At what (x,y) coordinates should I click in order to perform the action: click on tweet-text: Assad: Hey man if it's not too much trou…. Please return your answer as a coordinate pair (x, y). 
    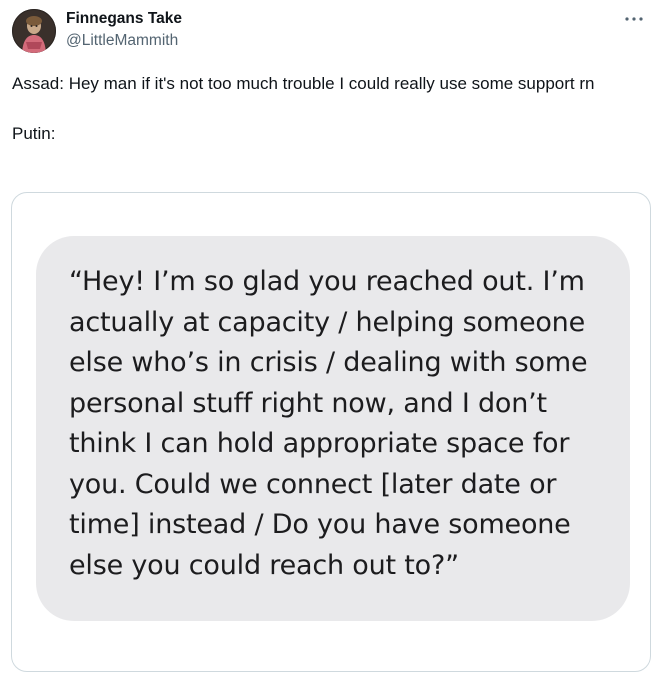
    Looking at the image, I should click on (322, 108).